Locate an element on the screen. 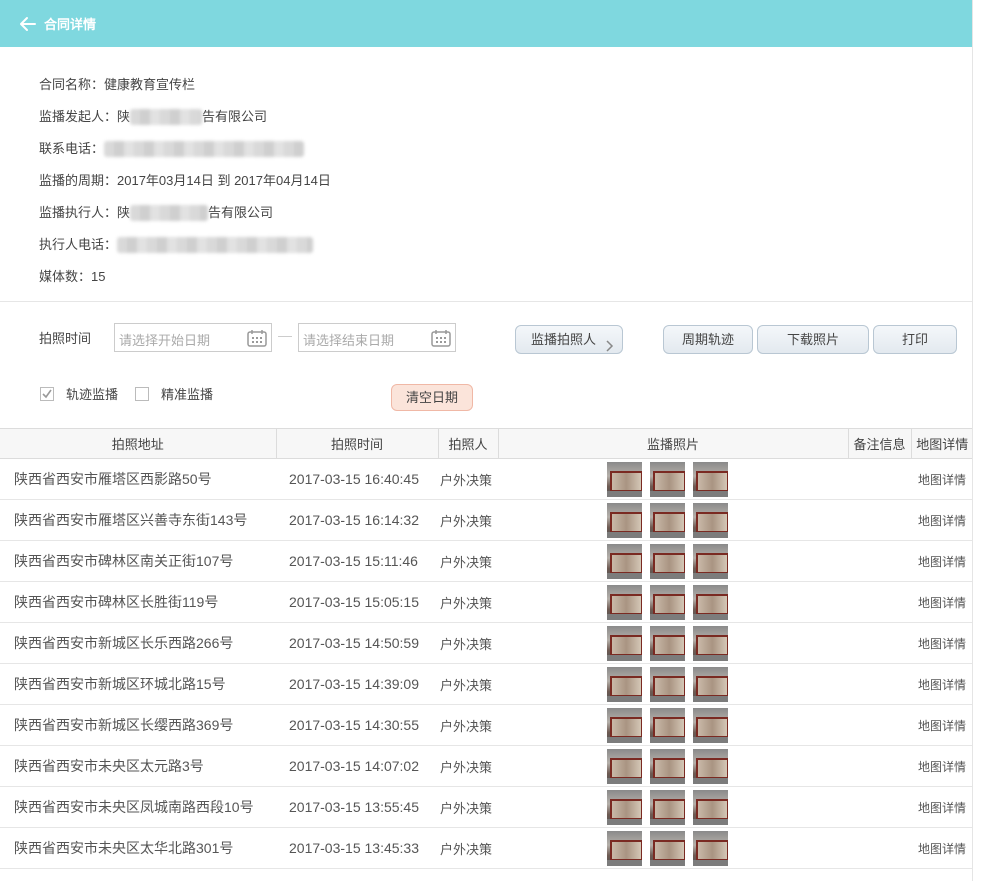 Image resolution: width=985 pixels, height=881 pixels. start-date-placeholder: 请选择开始日期 is located at coordinates (165, 340).